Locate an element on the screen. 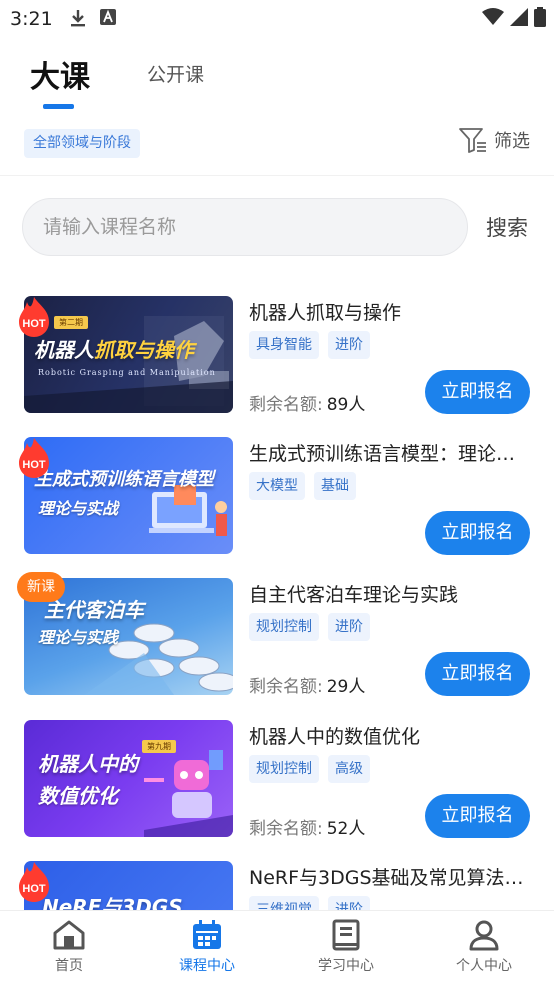 The height and width of the screenshot is (984, 554). course-tag: 大模型 is located at coordinates (277, 486).